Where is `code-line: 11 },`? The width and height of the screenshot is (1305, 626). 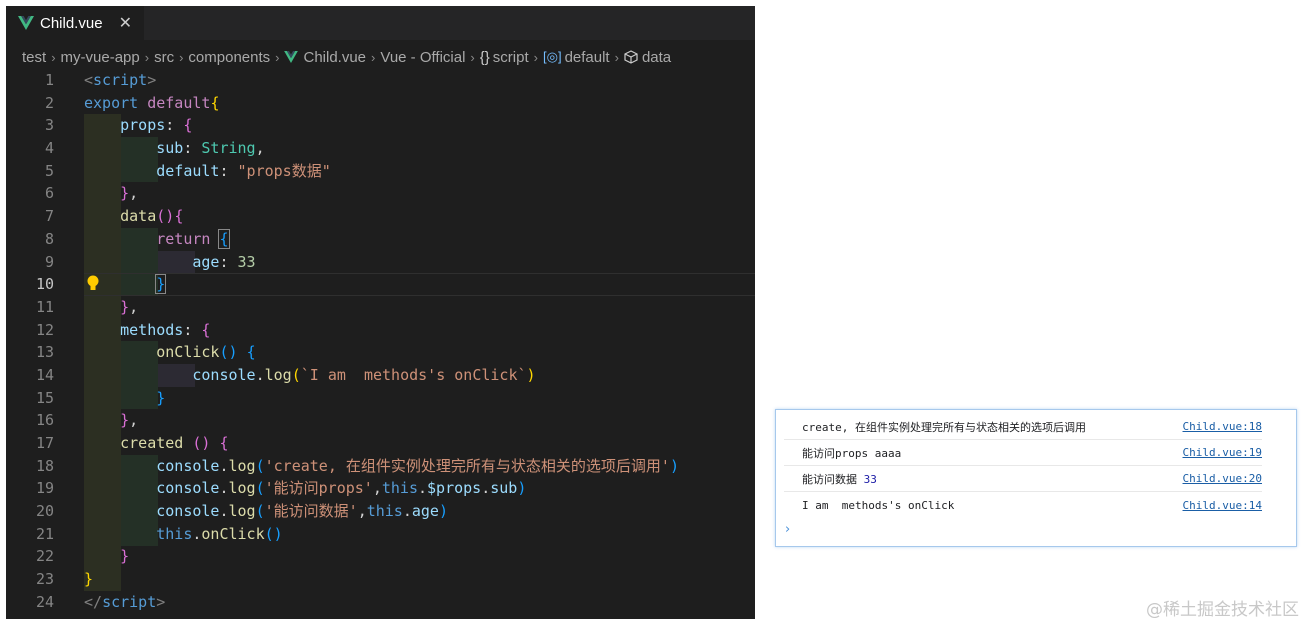
code-line: 11 }, is located at coordinates (380, 307).